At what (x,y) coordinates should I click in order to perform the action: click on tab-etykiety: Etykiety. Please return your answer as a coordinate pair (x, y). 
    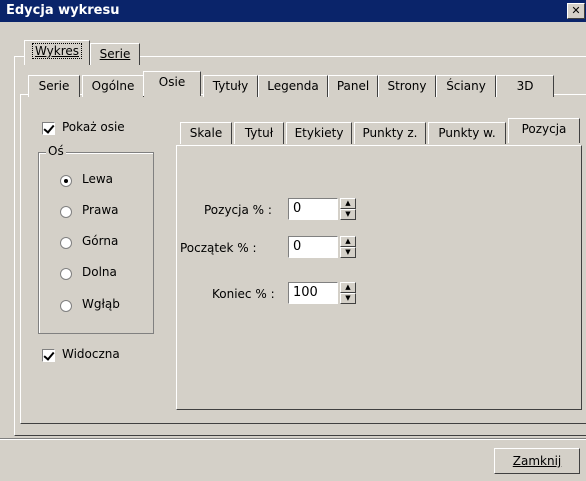
    Looking at the image, I should click on (319, 133).